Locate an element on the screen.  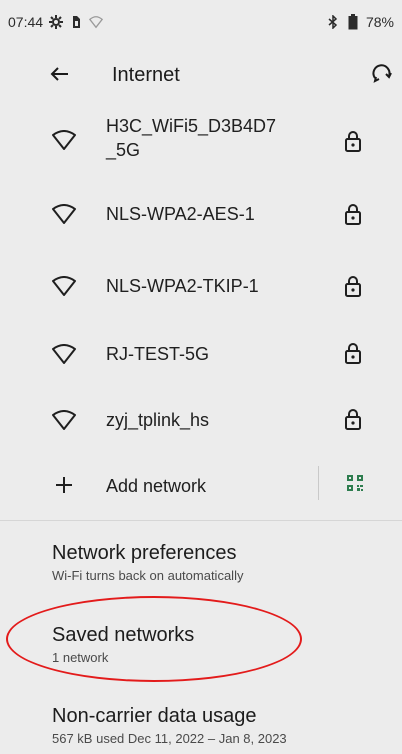
status-time: 07:44 is located at coordinates (26, 22).